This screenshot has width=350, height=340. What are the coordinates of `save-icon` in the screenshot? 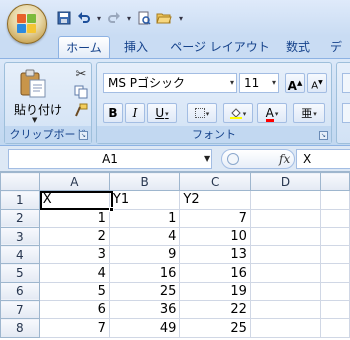 It's located at (64, 18).